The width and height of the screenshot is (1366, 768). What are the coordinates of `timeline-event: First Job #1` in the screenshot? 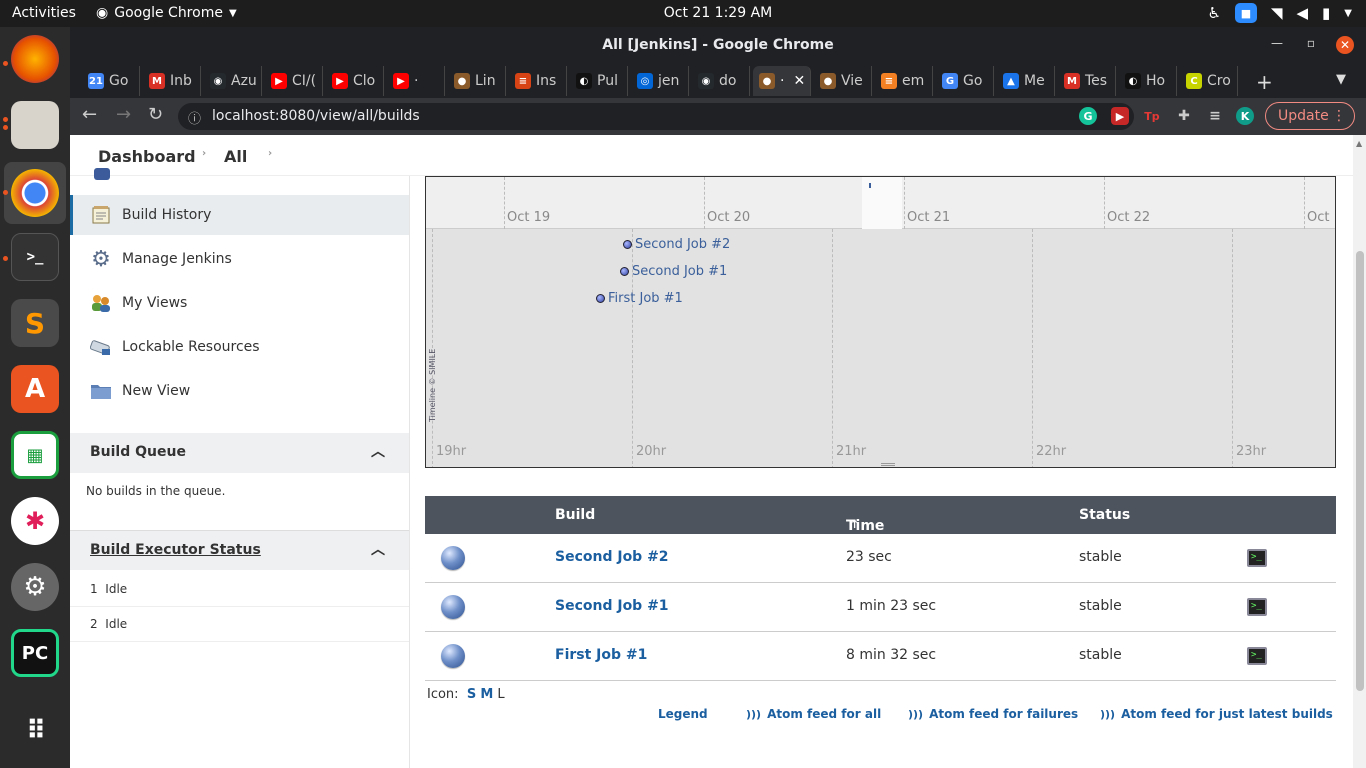 It's located at (639, 298).